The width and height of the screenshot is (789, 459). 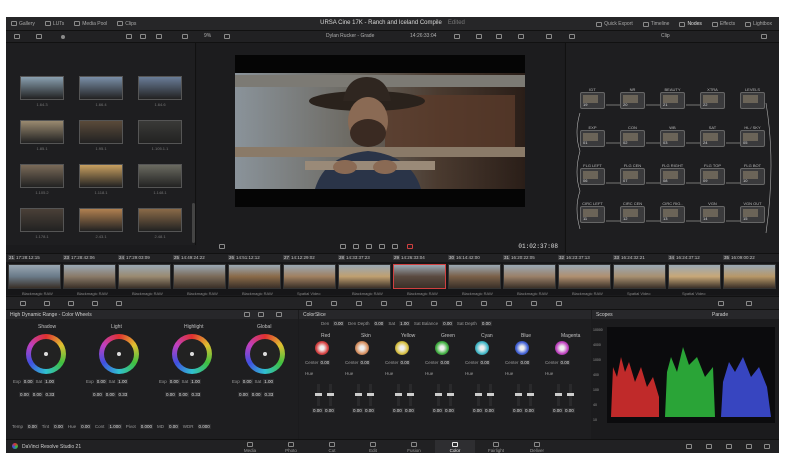 I want to click on node-vgn-out: VGN OUT 15, so click(x=752, y=212).